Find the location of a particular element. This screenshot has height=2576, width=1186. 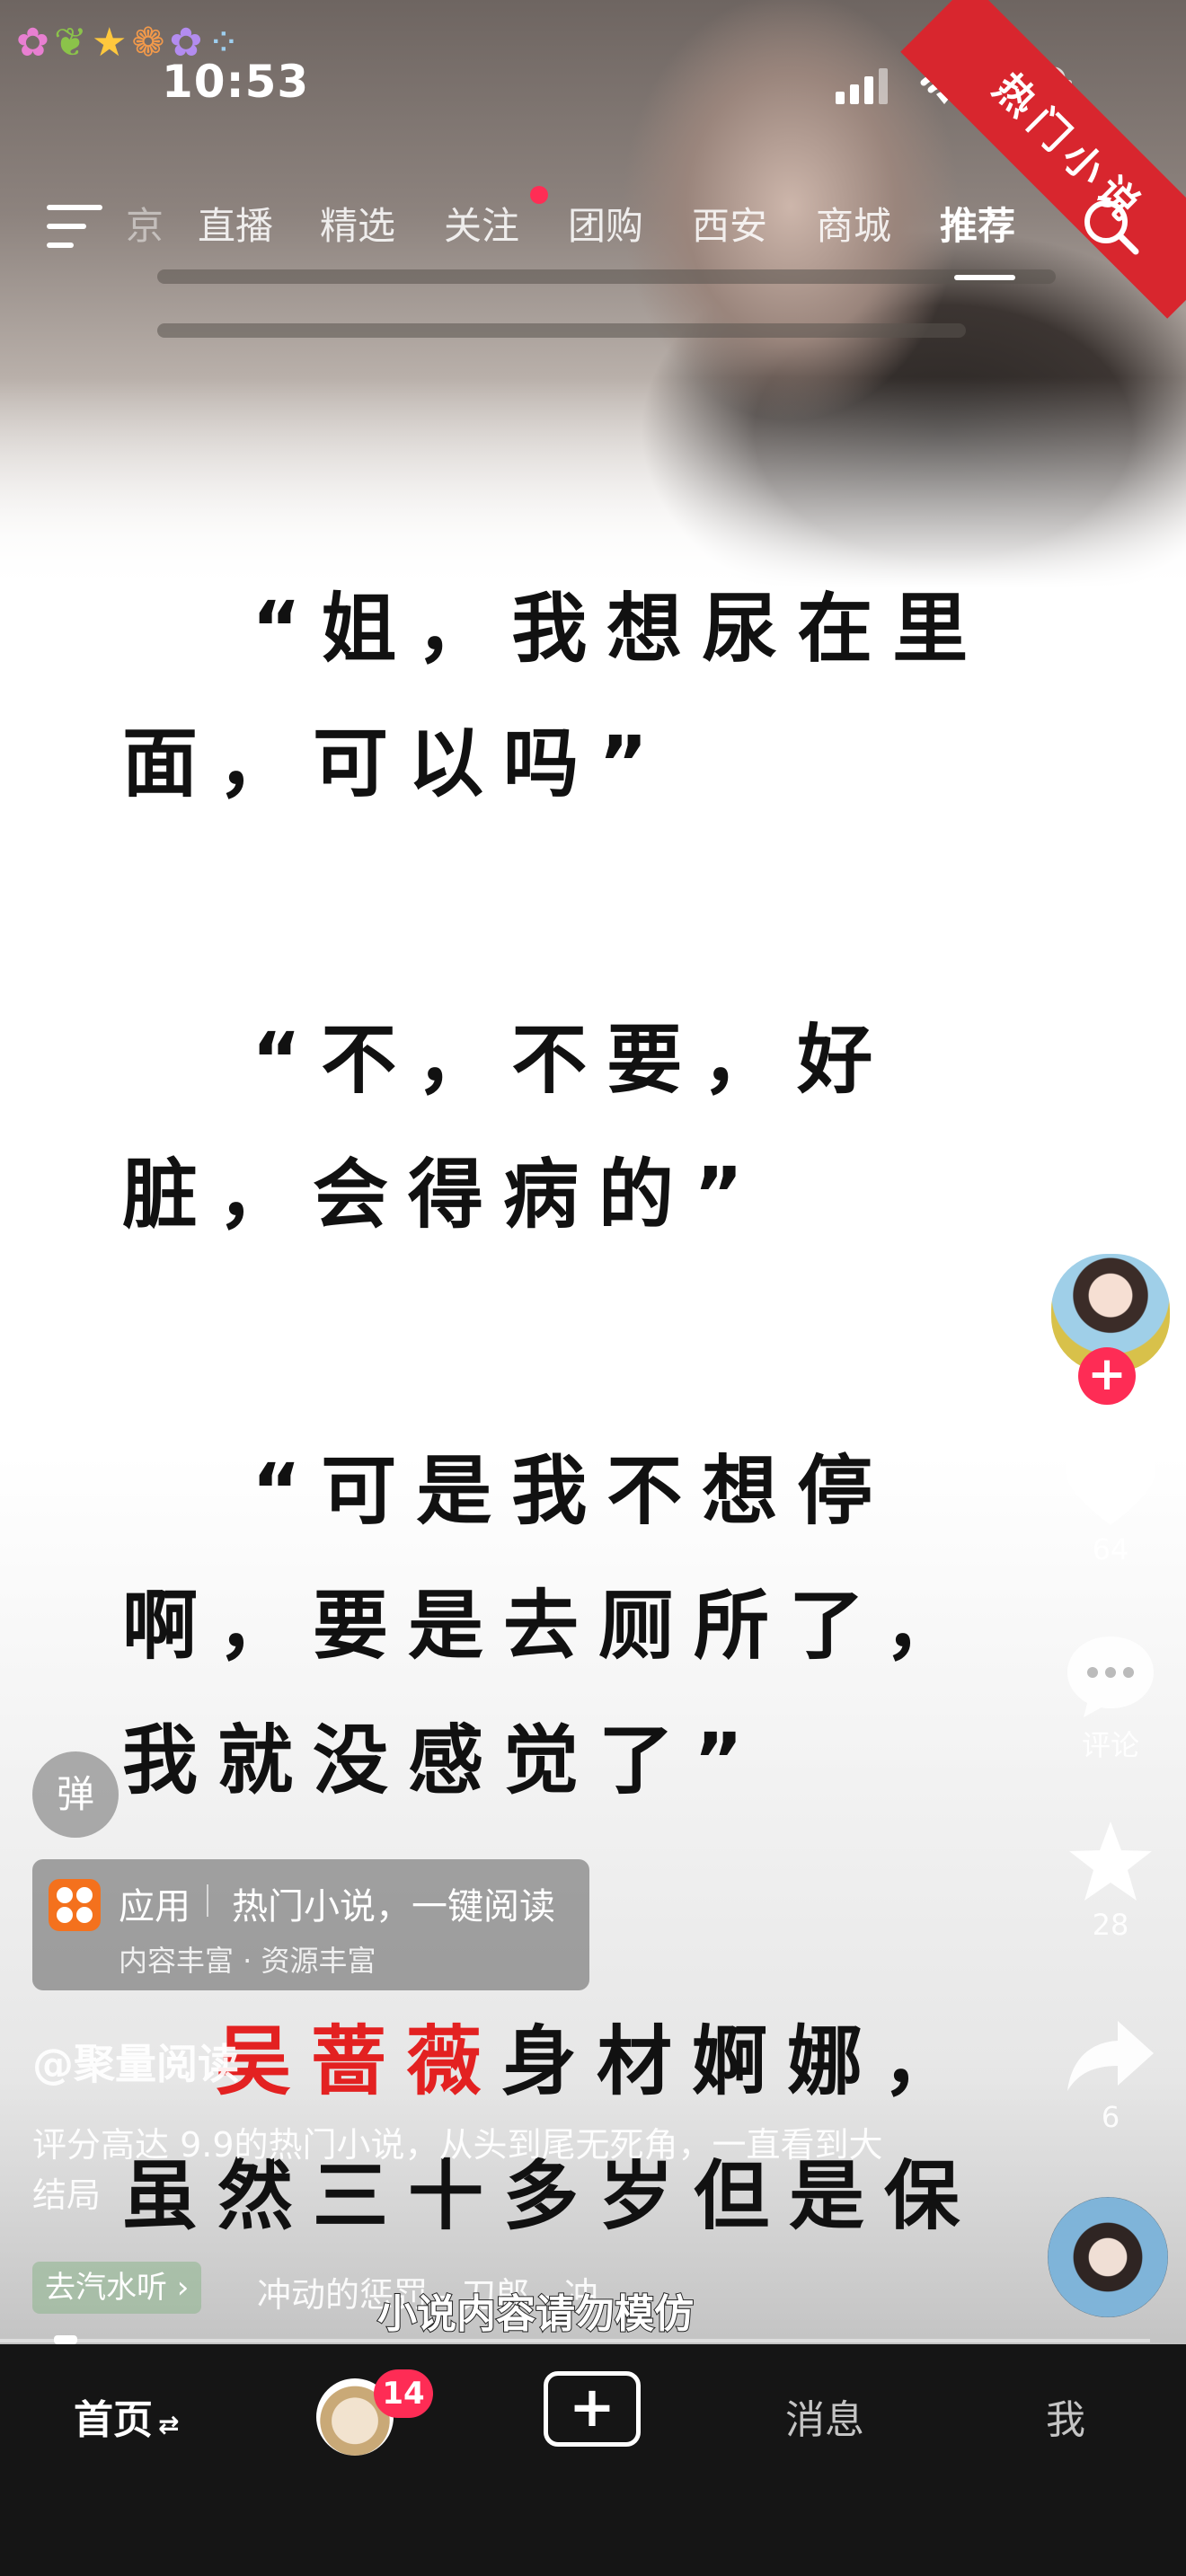

story-line-rest: 身材婀娜， is located at coordinates (739, 2061).